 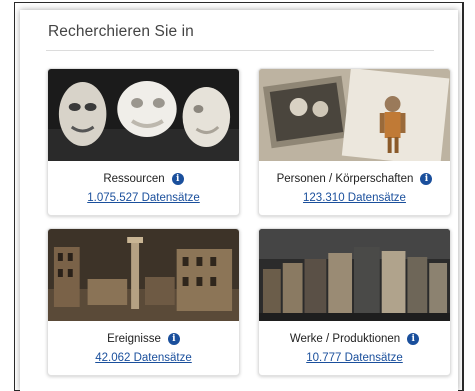 What do you see at coordinates (143, 358) in the screenshot?
I see `count-link: 42.062 Datensätze` at bounding box center [143, 358].